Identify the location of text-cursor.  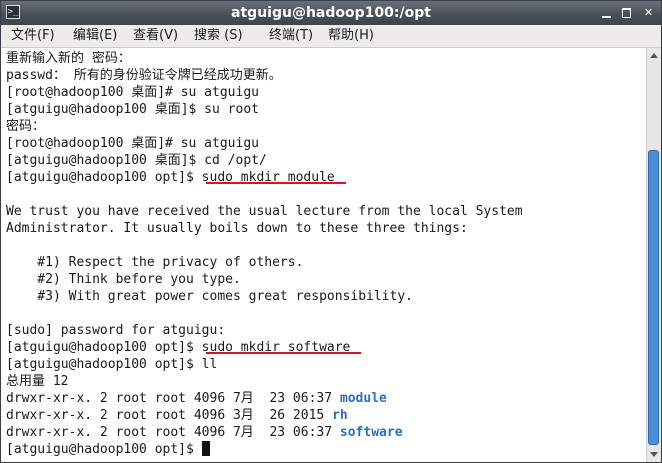
(205, 448).